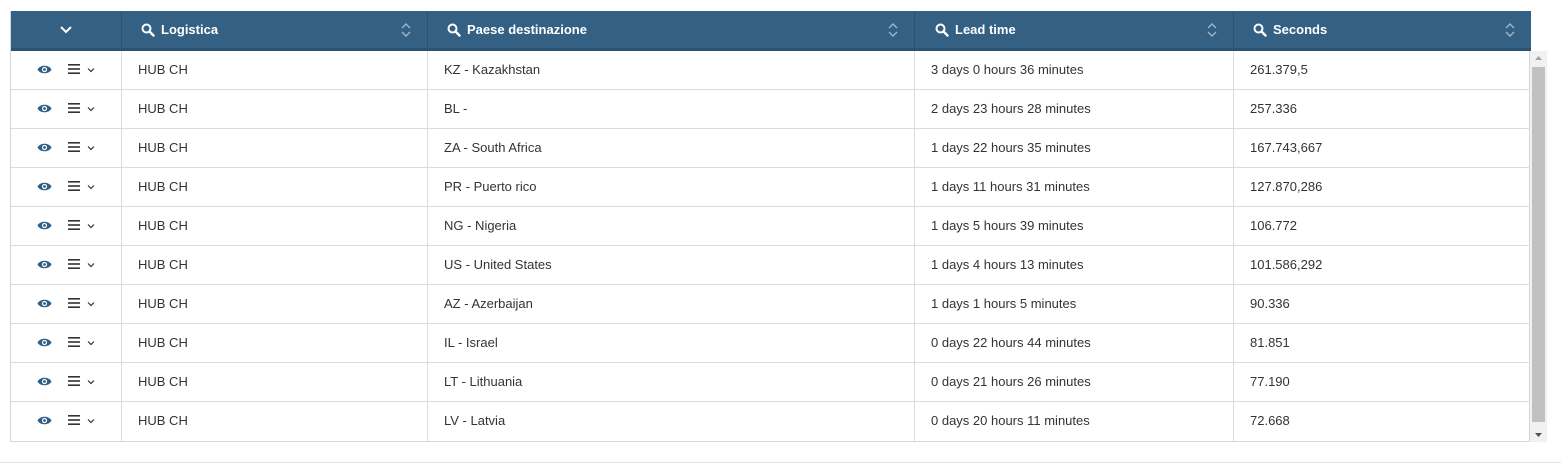  I want to click on column-header-lead-time: Lead time, so click(1084, 29).